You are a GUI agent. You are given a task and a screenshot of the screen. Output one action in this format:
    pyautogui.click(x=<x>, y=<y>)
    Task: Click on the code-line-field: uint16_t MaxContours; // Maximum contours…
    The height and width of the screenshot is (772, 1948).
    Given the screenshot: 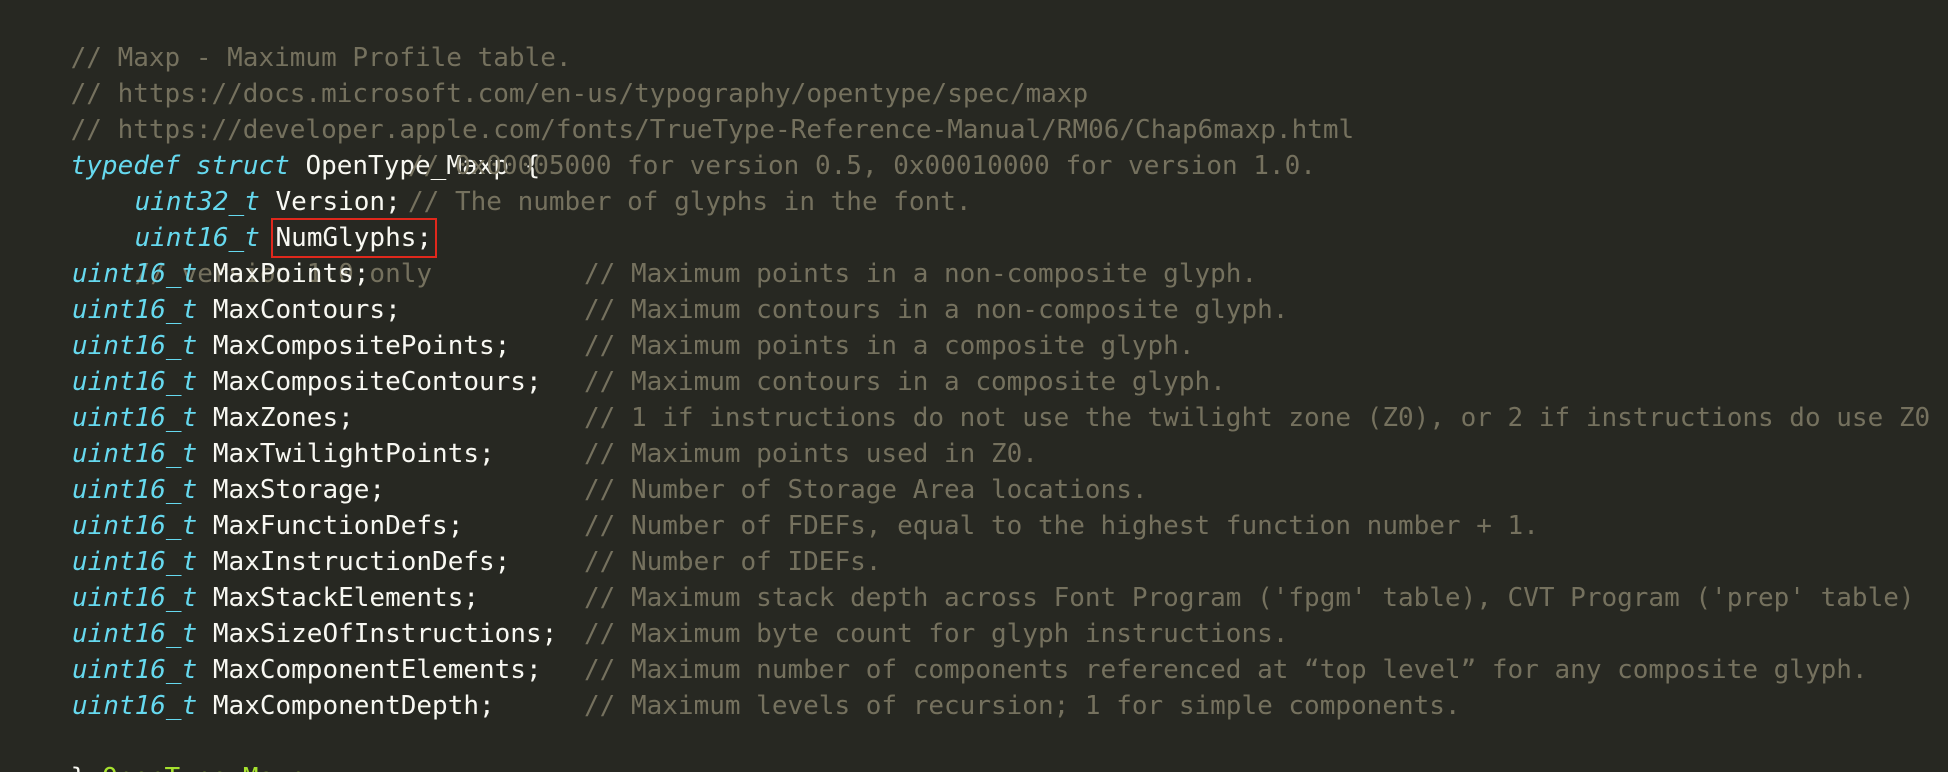 What is the action you would take?
    pyautogui.click(x=974, y=310)
    